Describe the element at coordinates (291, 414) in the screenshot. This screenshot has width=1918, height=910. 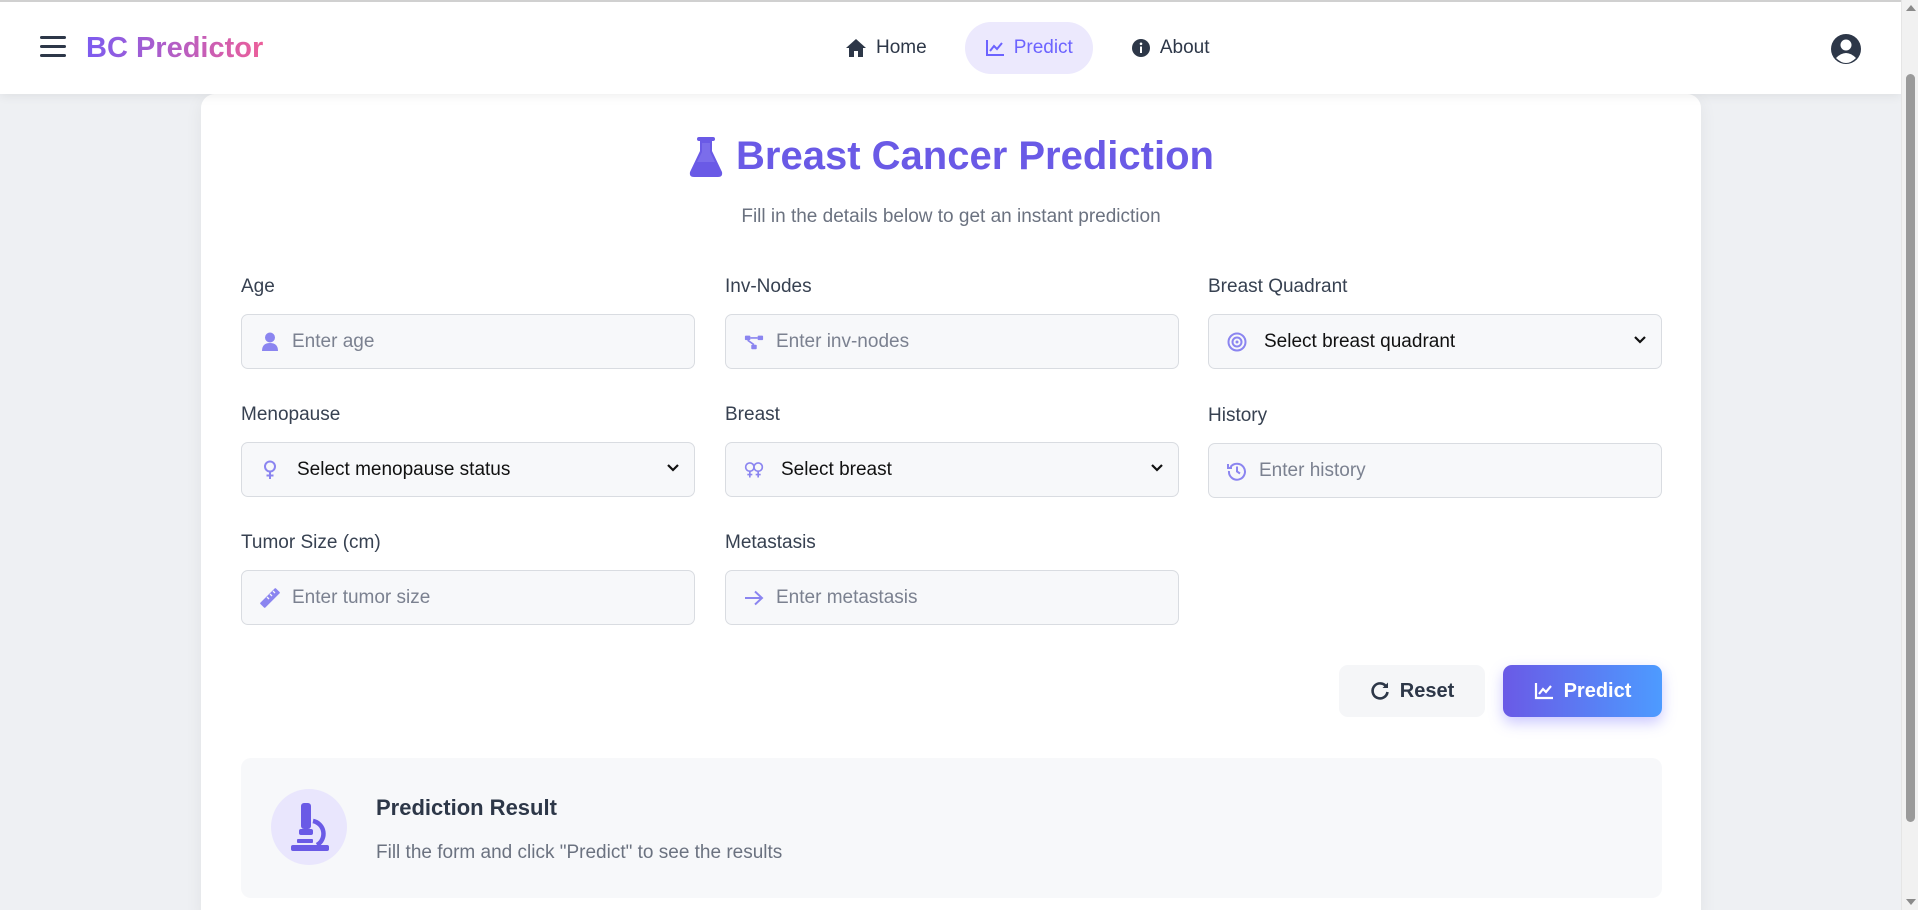
I see `menopause-label: Menopause` at that location.